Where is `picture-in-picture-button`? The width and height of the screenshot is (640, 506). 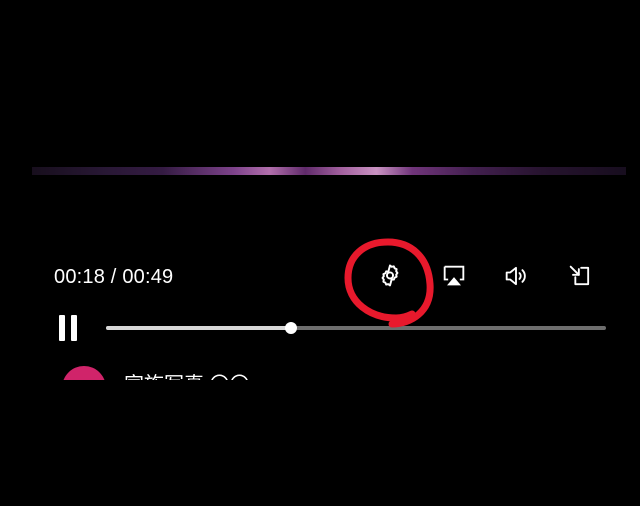 picture-in-picture-button is located at coordinates (580, 276).